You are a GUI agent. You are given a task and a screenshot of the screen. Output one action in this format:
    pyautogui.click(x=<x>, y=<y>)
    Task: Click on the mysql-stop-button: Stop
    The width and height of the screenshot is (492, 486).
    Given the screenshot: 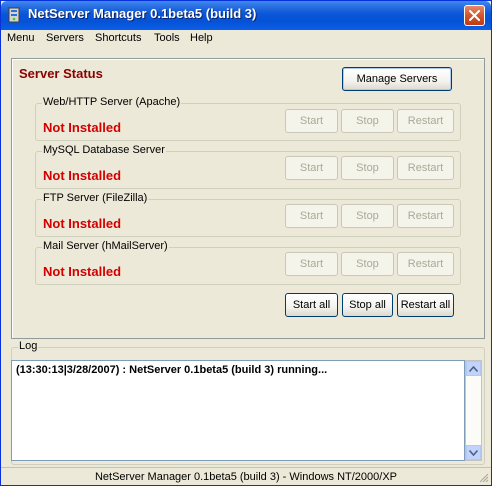 What is the action you would take?
    pyautogui.click(x=367, y=168)
    